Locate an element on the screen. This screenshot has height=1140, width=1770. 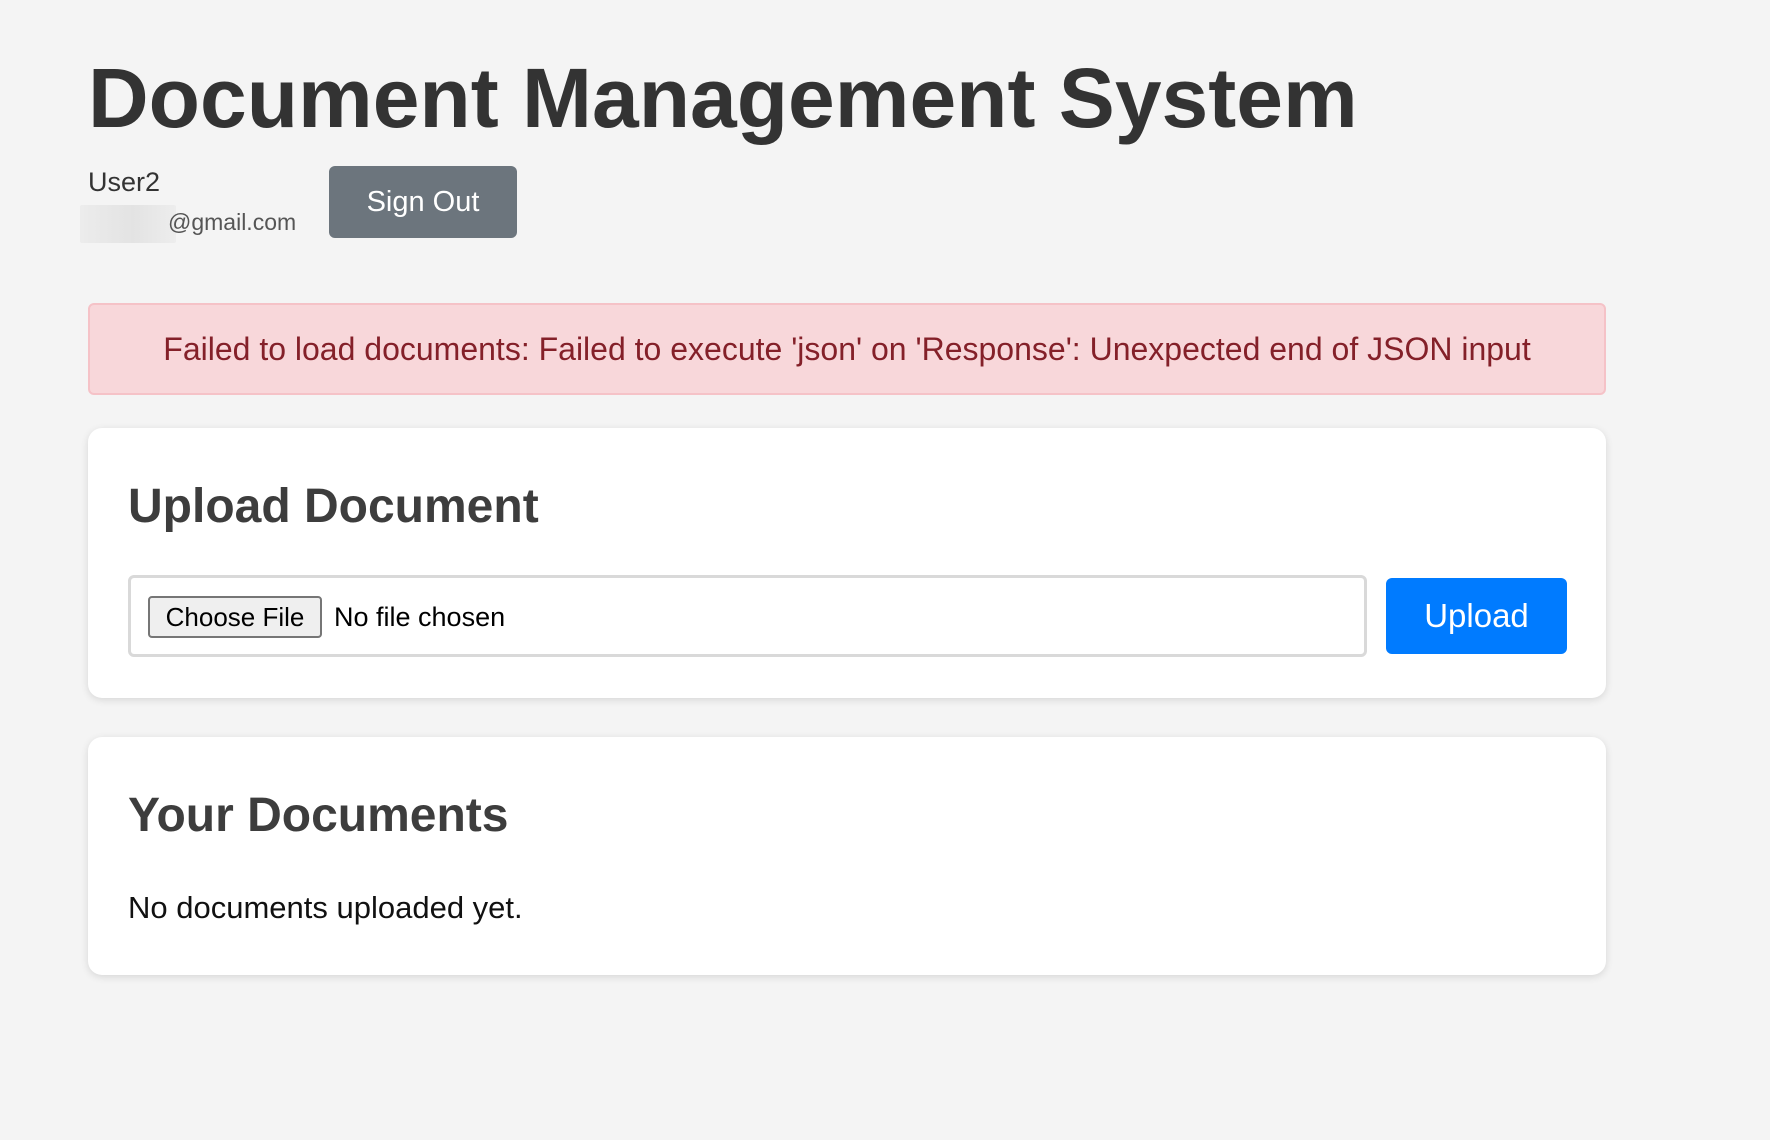
email-redaction is located at coordinates (128, 223).